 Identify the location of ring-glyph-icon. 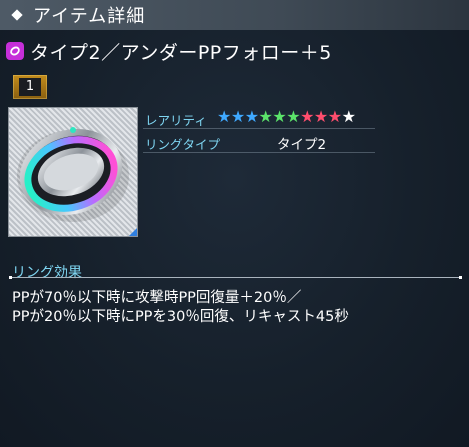
(15, 51).